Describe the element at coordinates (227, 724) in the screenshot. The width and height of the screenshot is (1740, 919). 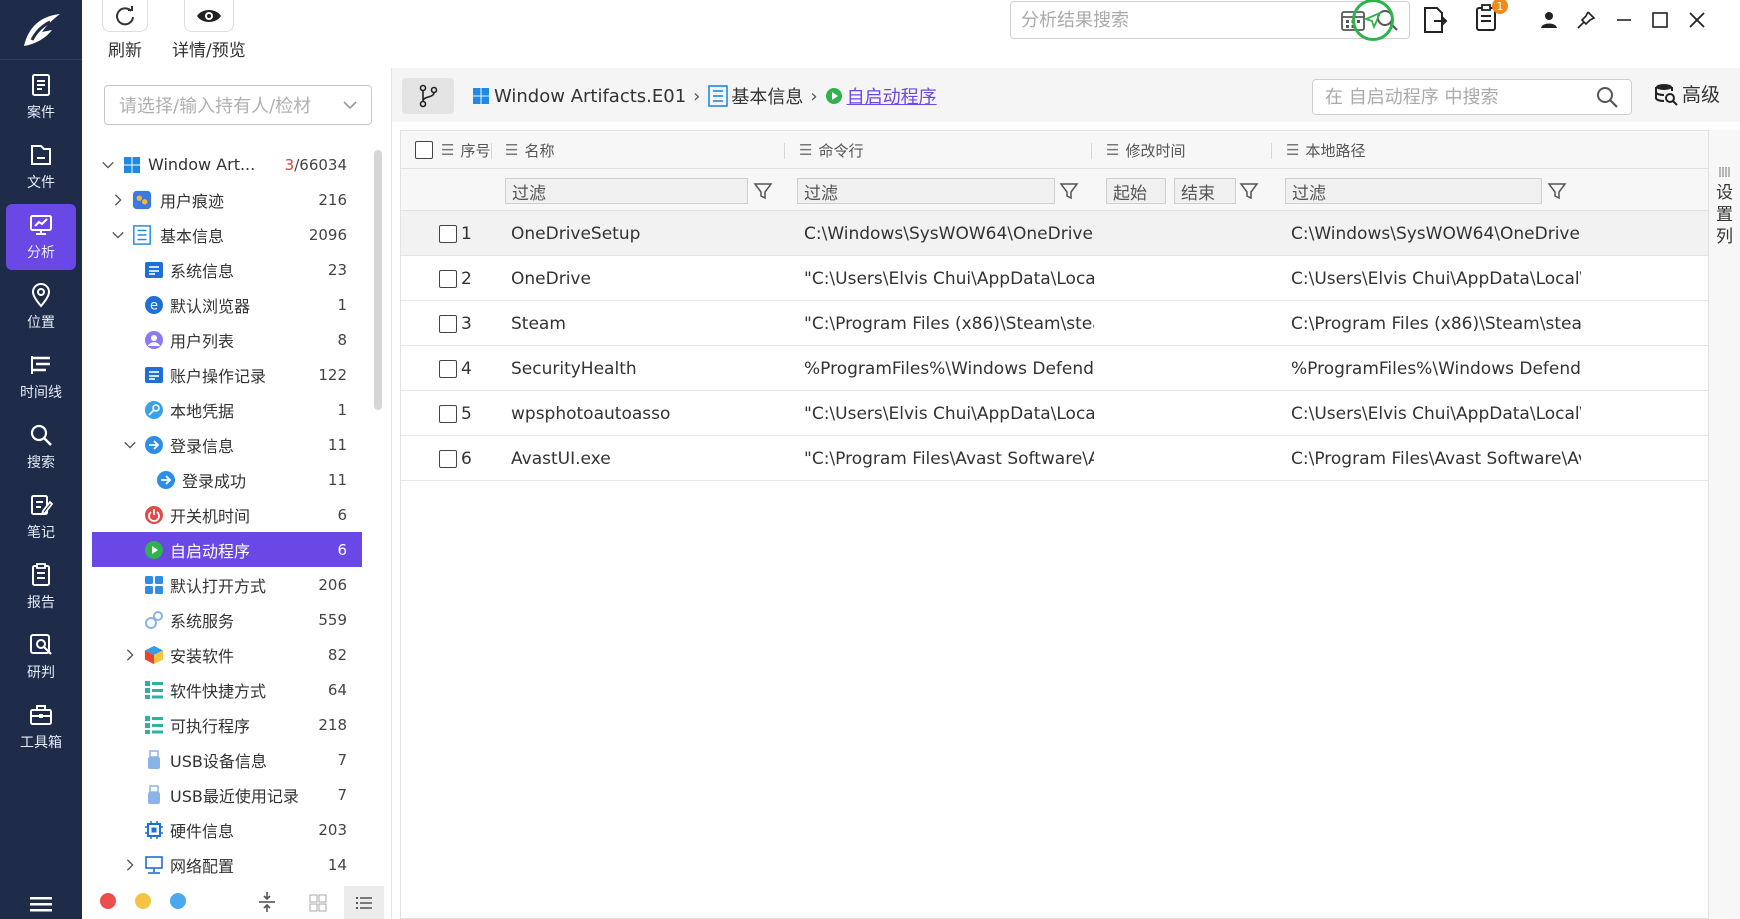
I see `tree-item: 可执行程序 218` at that location.